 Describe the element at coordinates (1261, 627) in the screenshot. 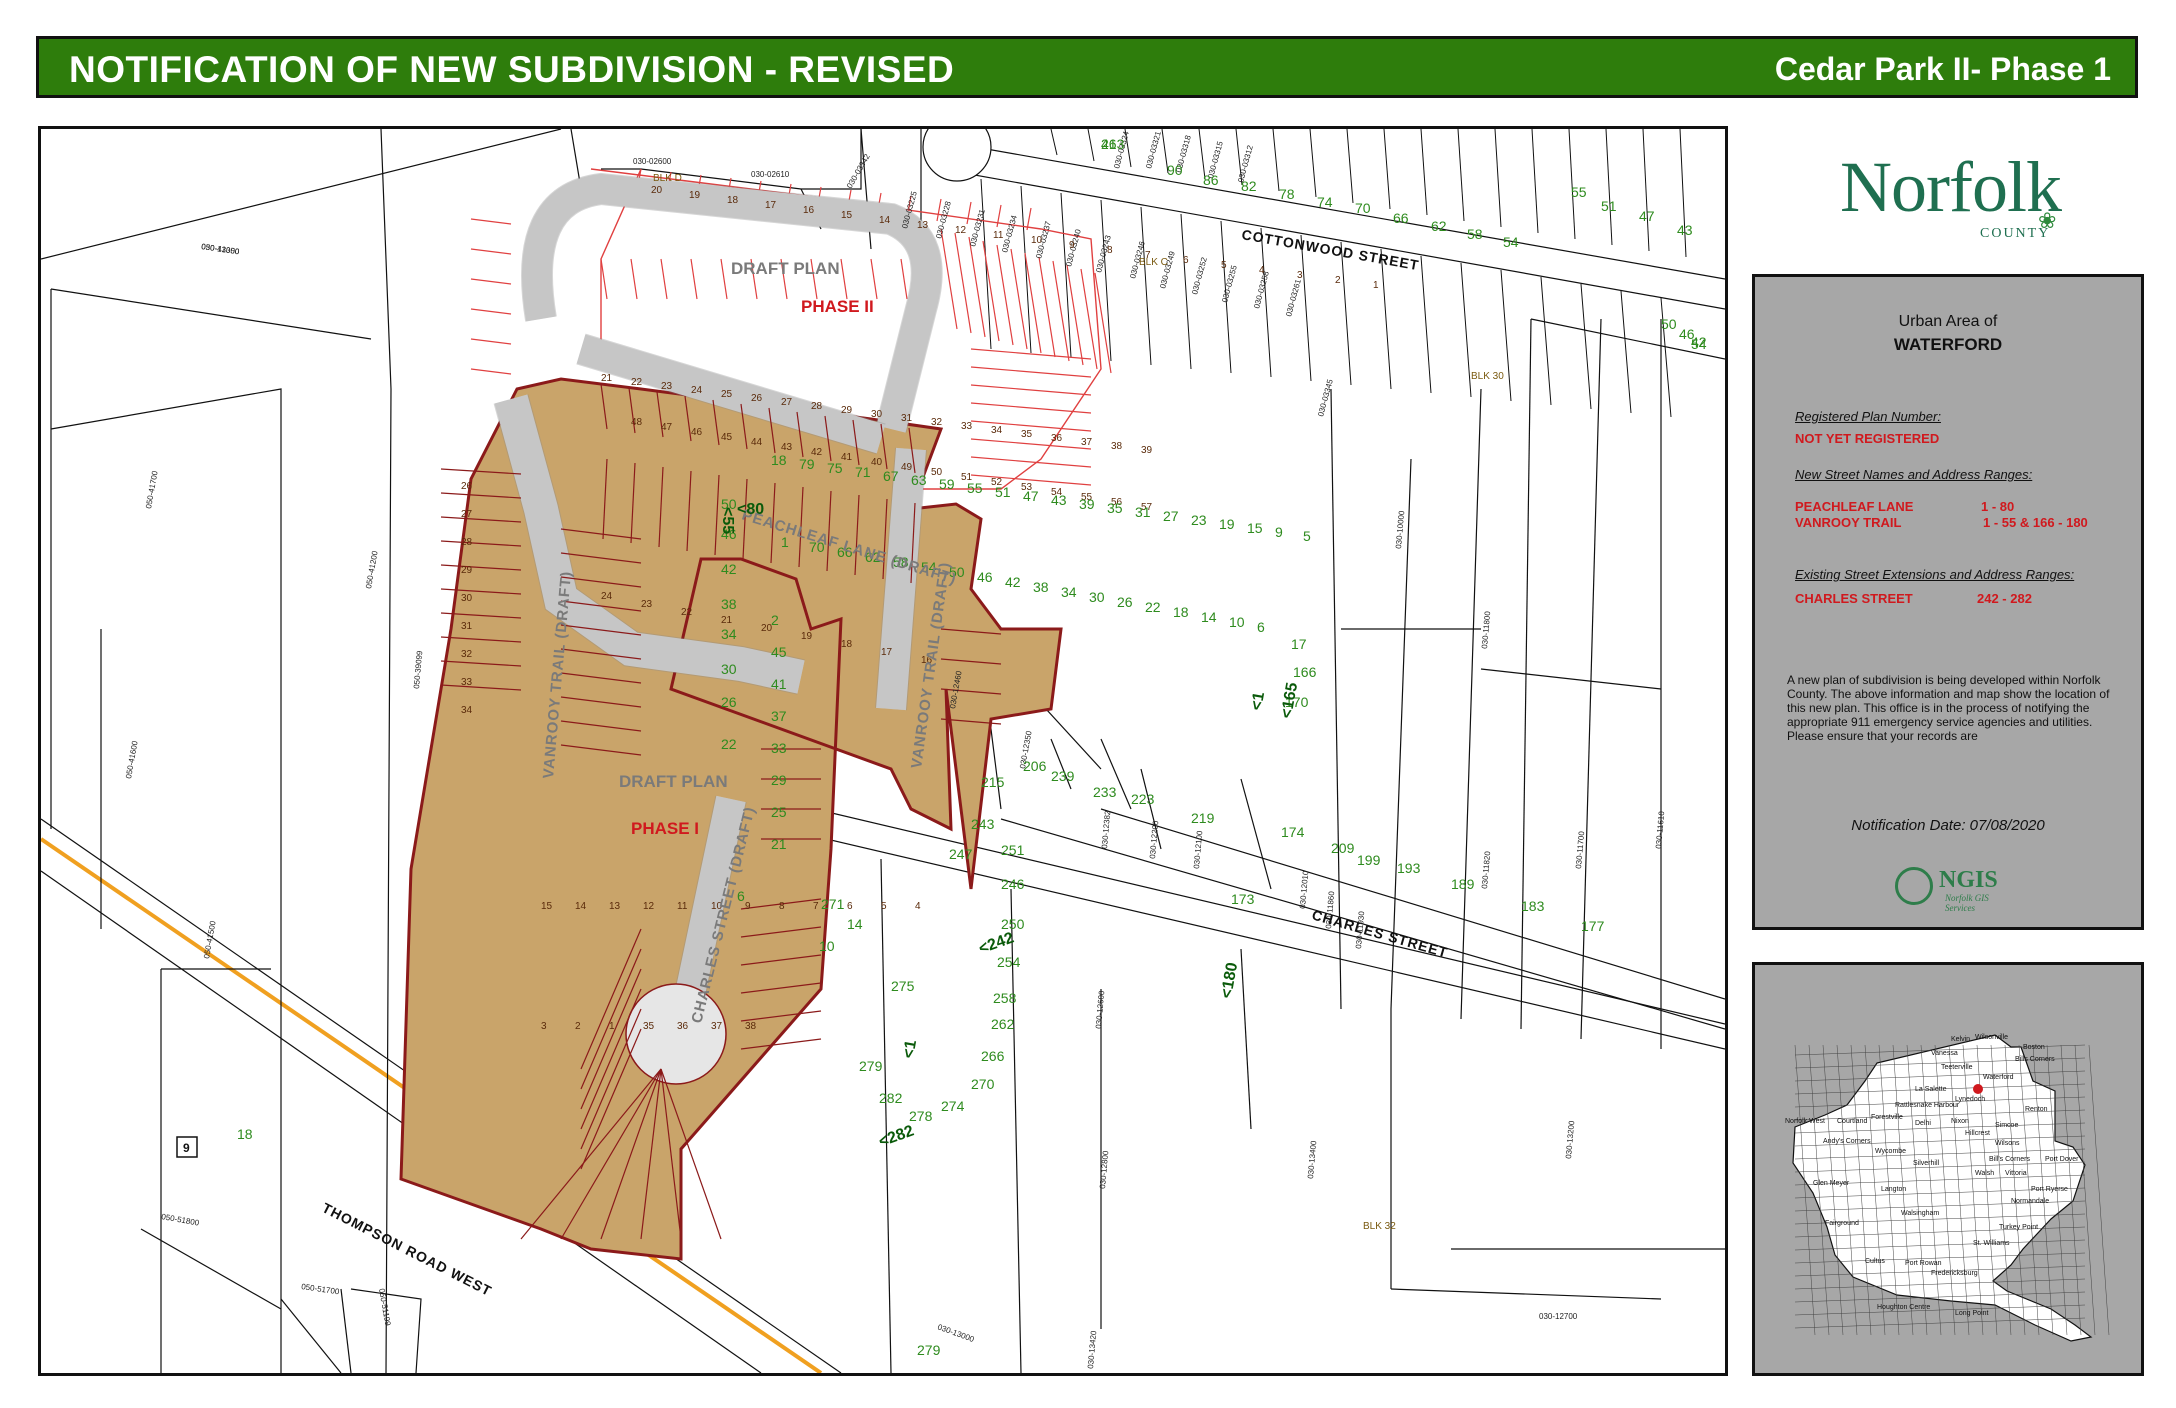

I see `address-number: 6` at that location.